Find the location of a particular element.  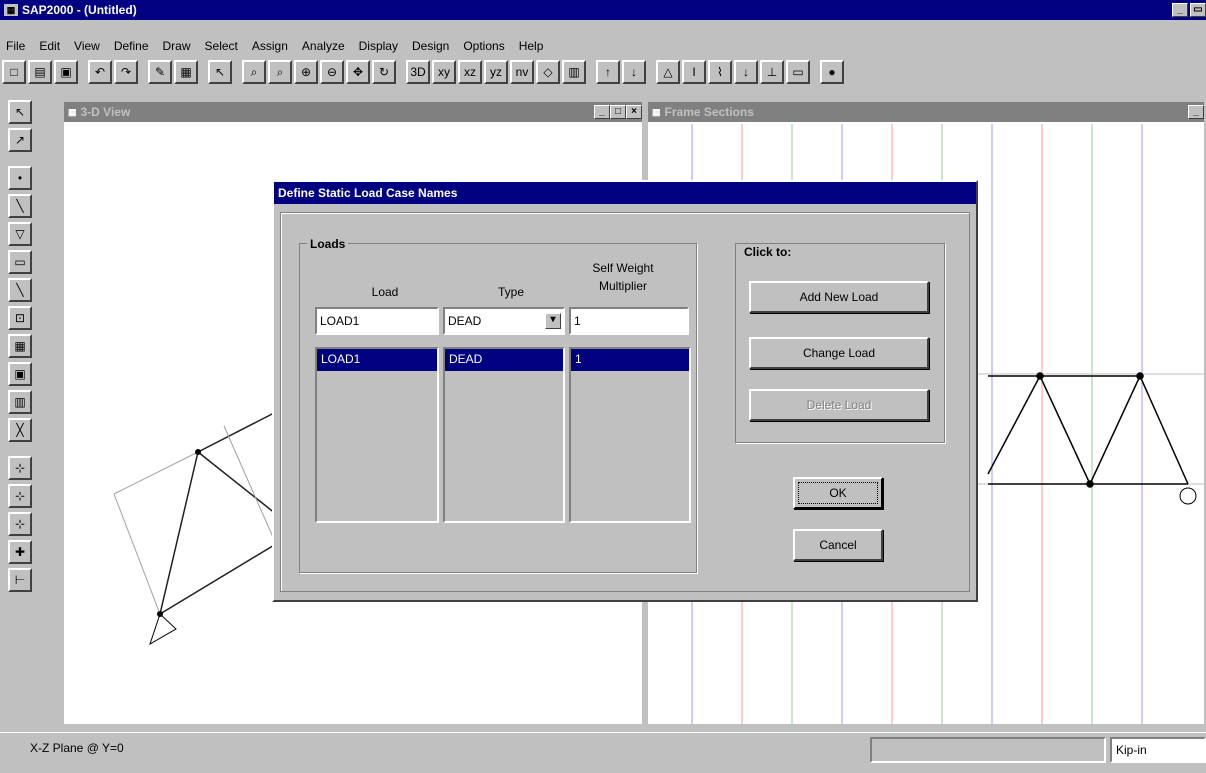

units-select: Kip-in is located at coordinates (1158, 750).